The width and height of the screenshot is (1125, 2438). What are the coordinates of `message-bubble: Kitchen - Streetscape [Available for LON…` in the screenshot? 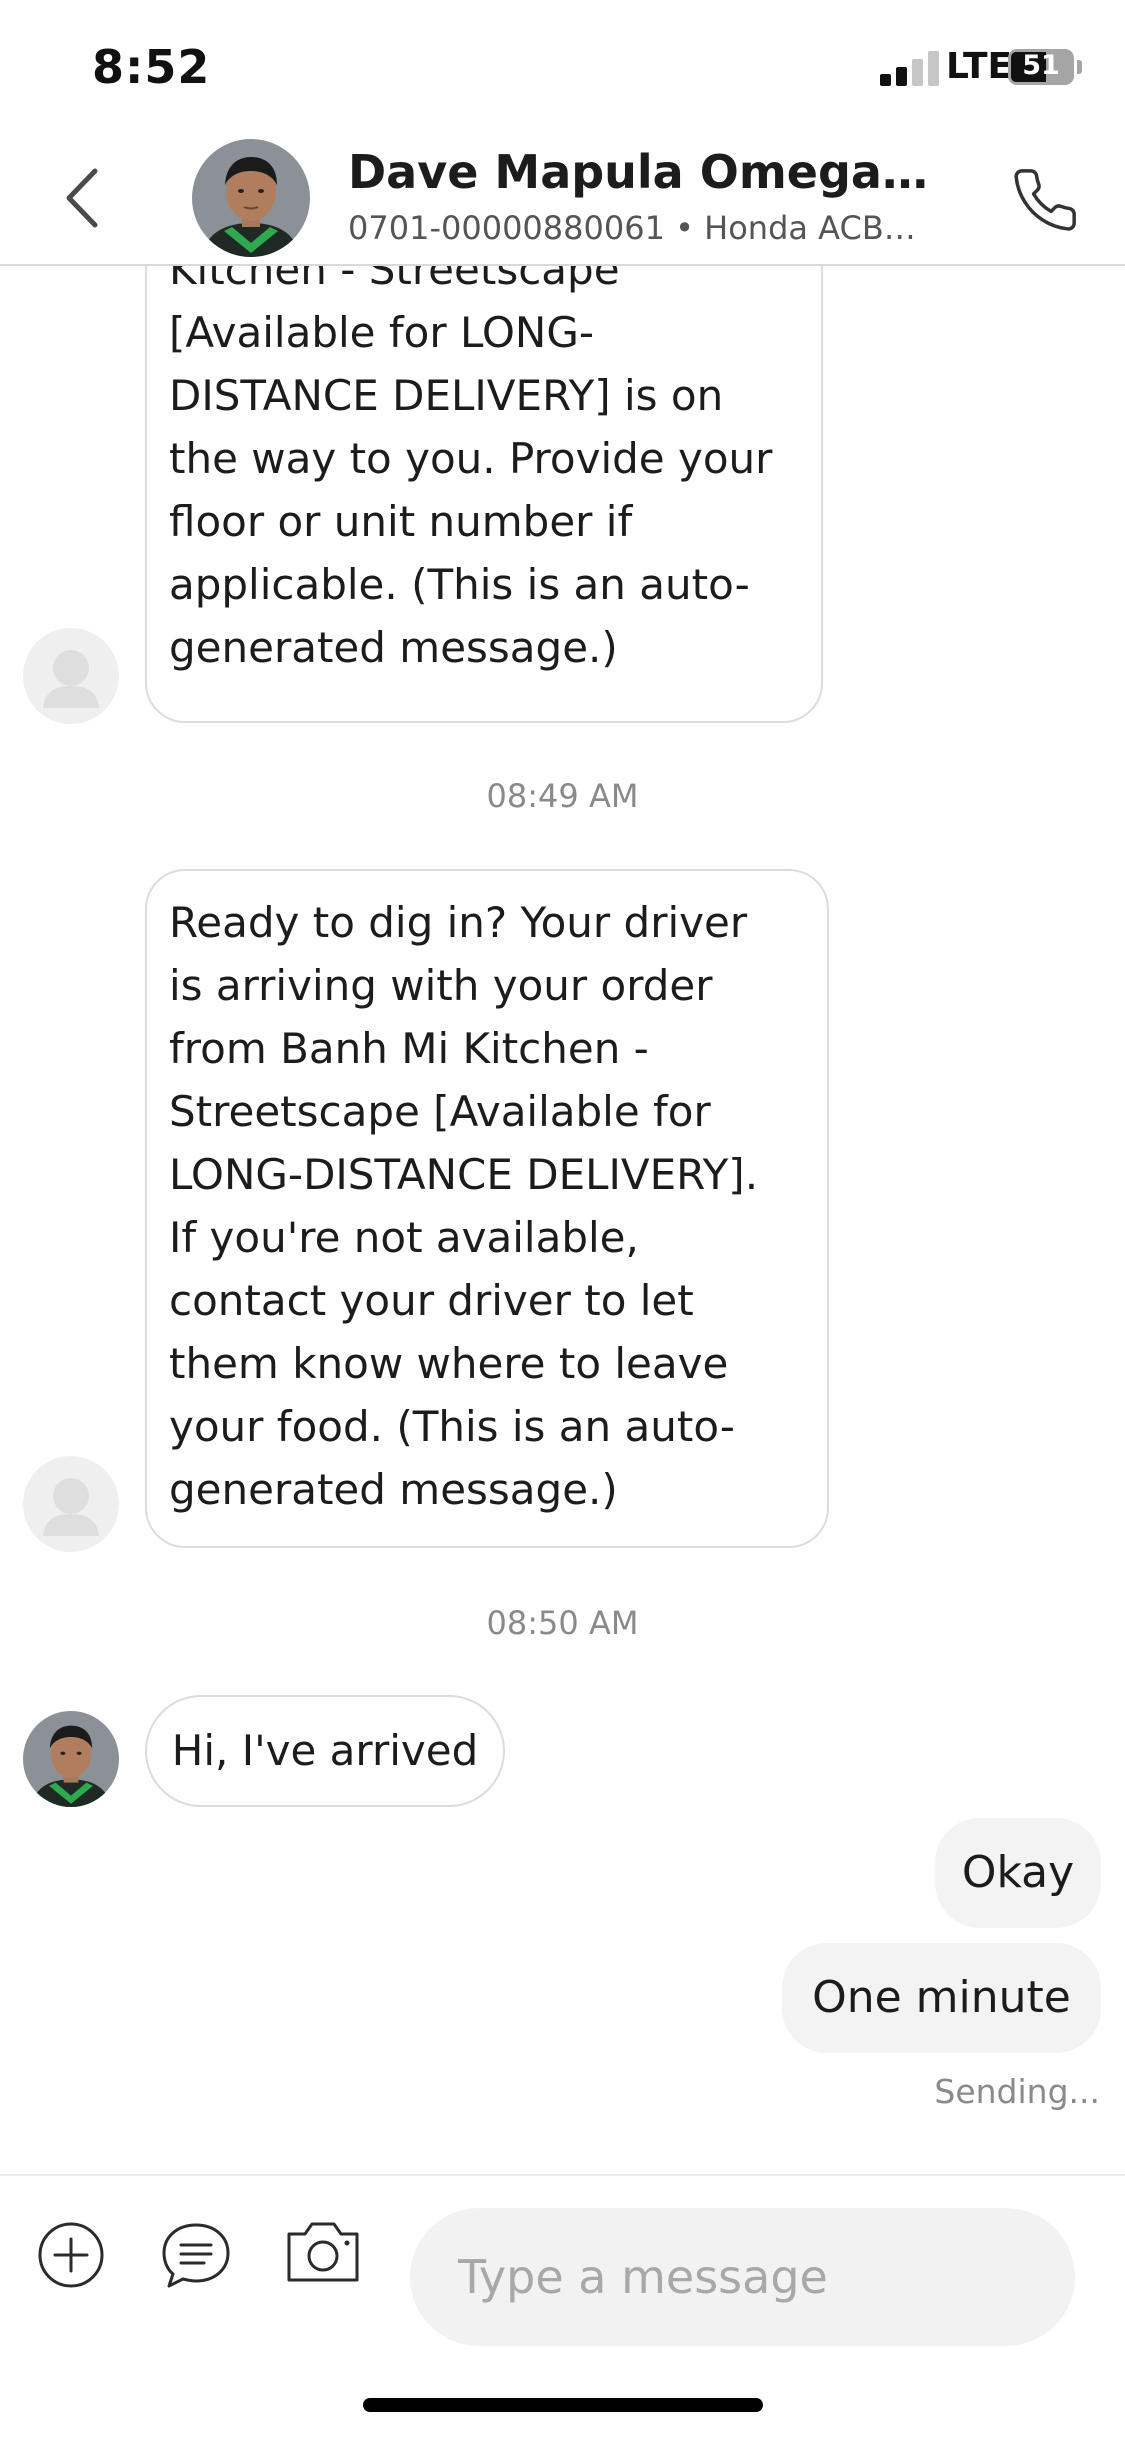 It's located at (484, 494).